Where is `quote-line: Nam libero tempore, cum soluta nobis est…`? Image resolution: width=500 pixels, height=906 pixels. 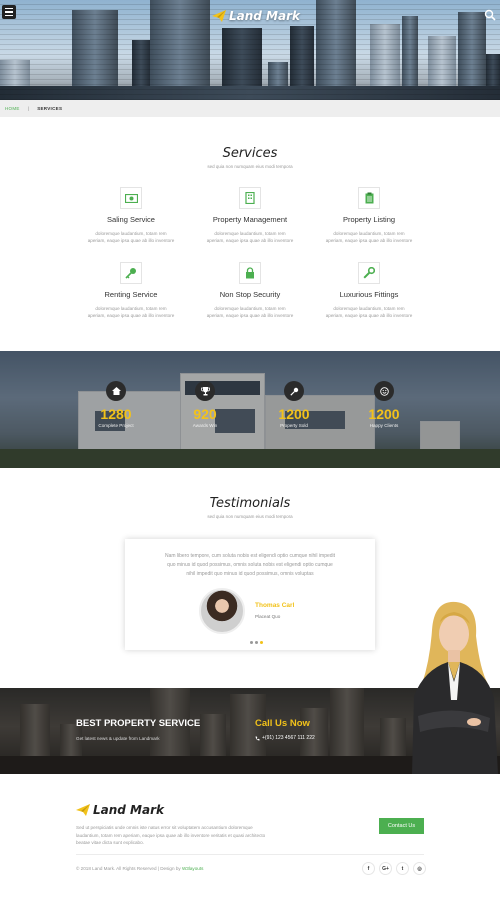
quote-line: Nam libero tempore, cum soluta nobis est… is located at coordinates (250, 556).